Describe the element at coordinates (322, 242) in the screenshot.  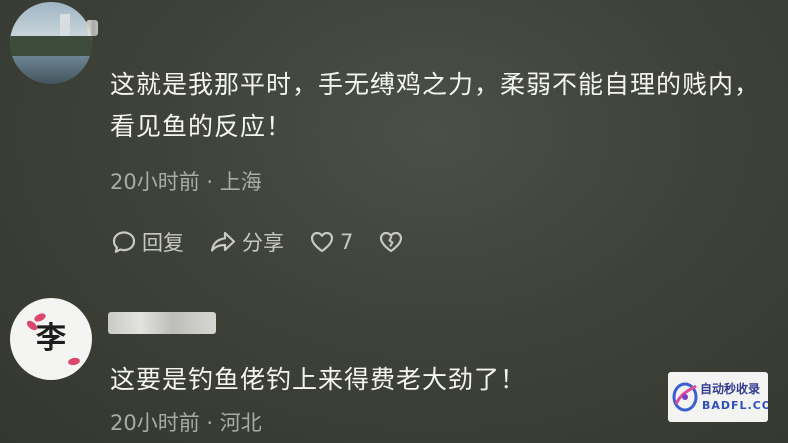
I see `heart-icon` at that location.